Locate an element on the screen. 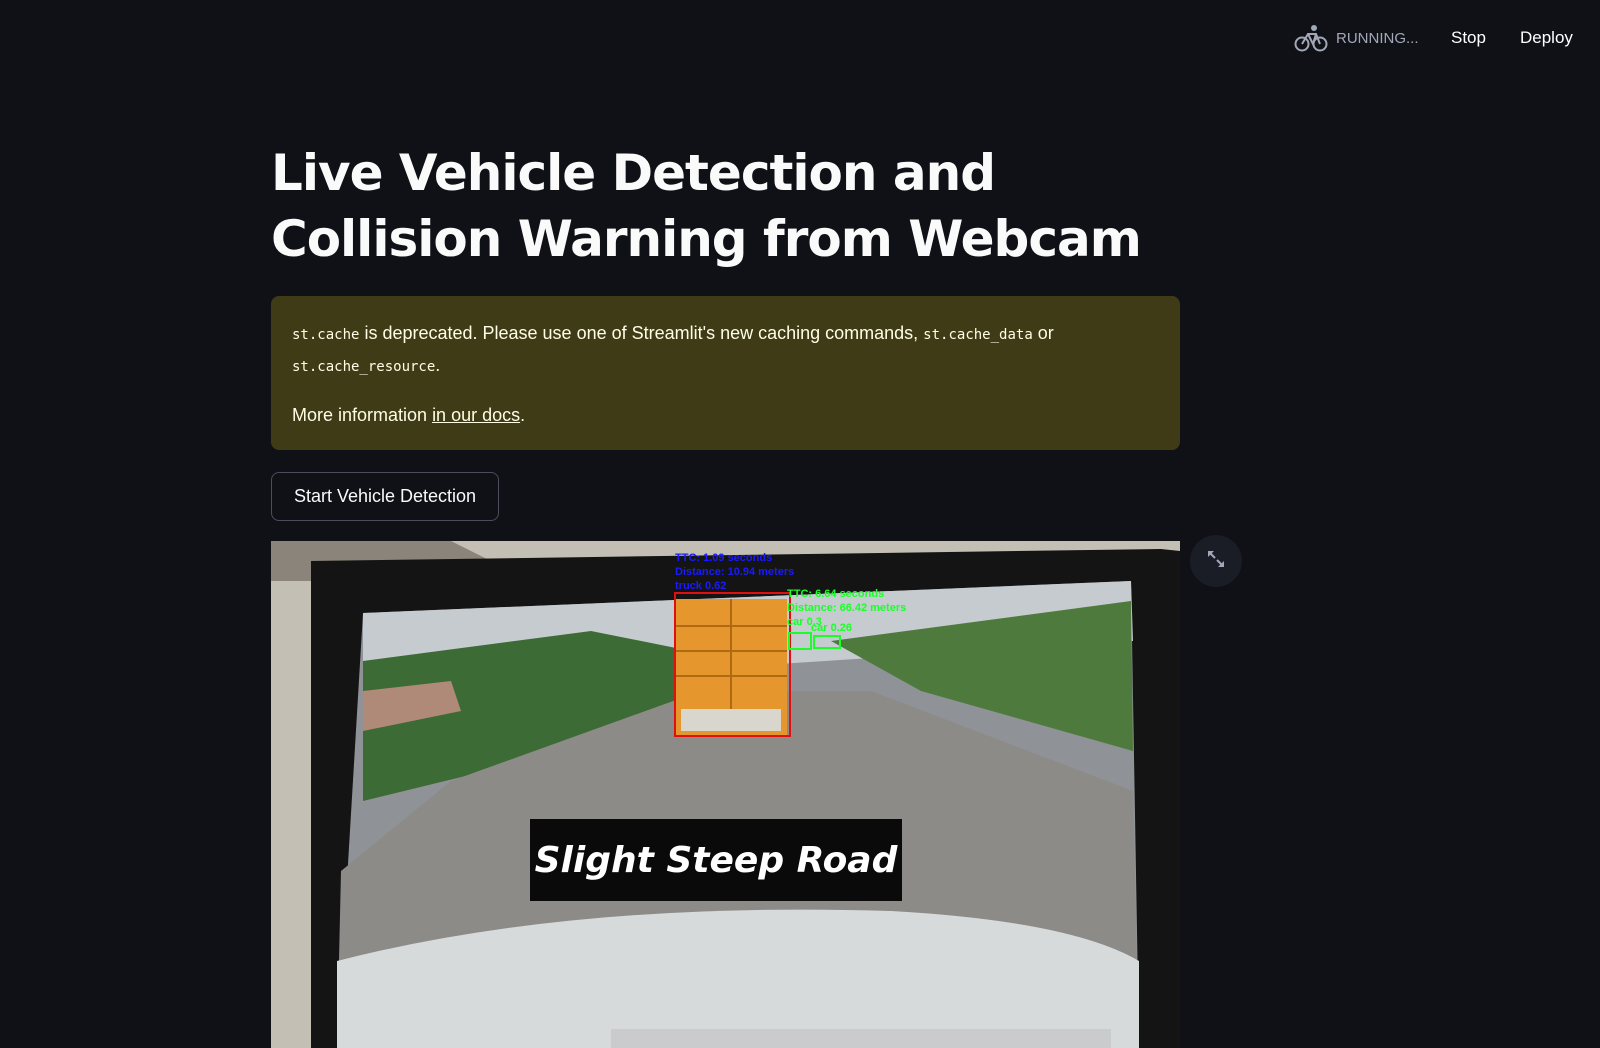 This screenshot has height=1048, width=1600. fullscreen-button is located at coordinates (1216, 561).